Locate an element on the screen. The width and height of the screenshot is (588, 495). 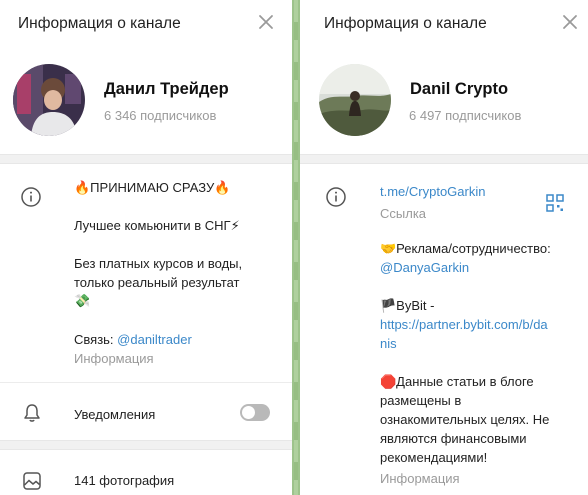
link-caption: Ссылка is located at coordinates (403, 213).